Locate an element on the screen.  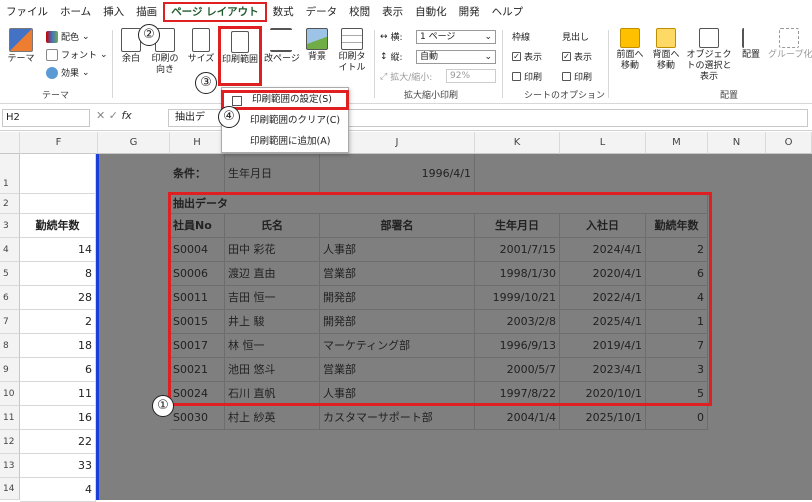
row-header: 7 is located at coordinates (10, 322).